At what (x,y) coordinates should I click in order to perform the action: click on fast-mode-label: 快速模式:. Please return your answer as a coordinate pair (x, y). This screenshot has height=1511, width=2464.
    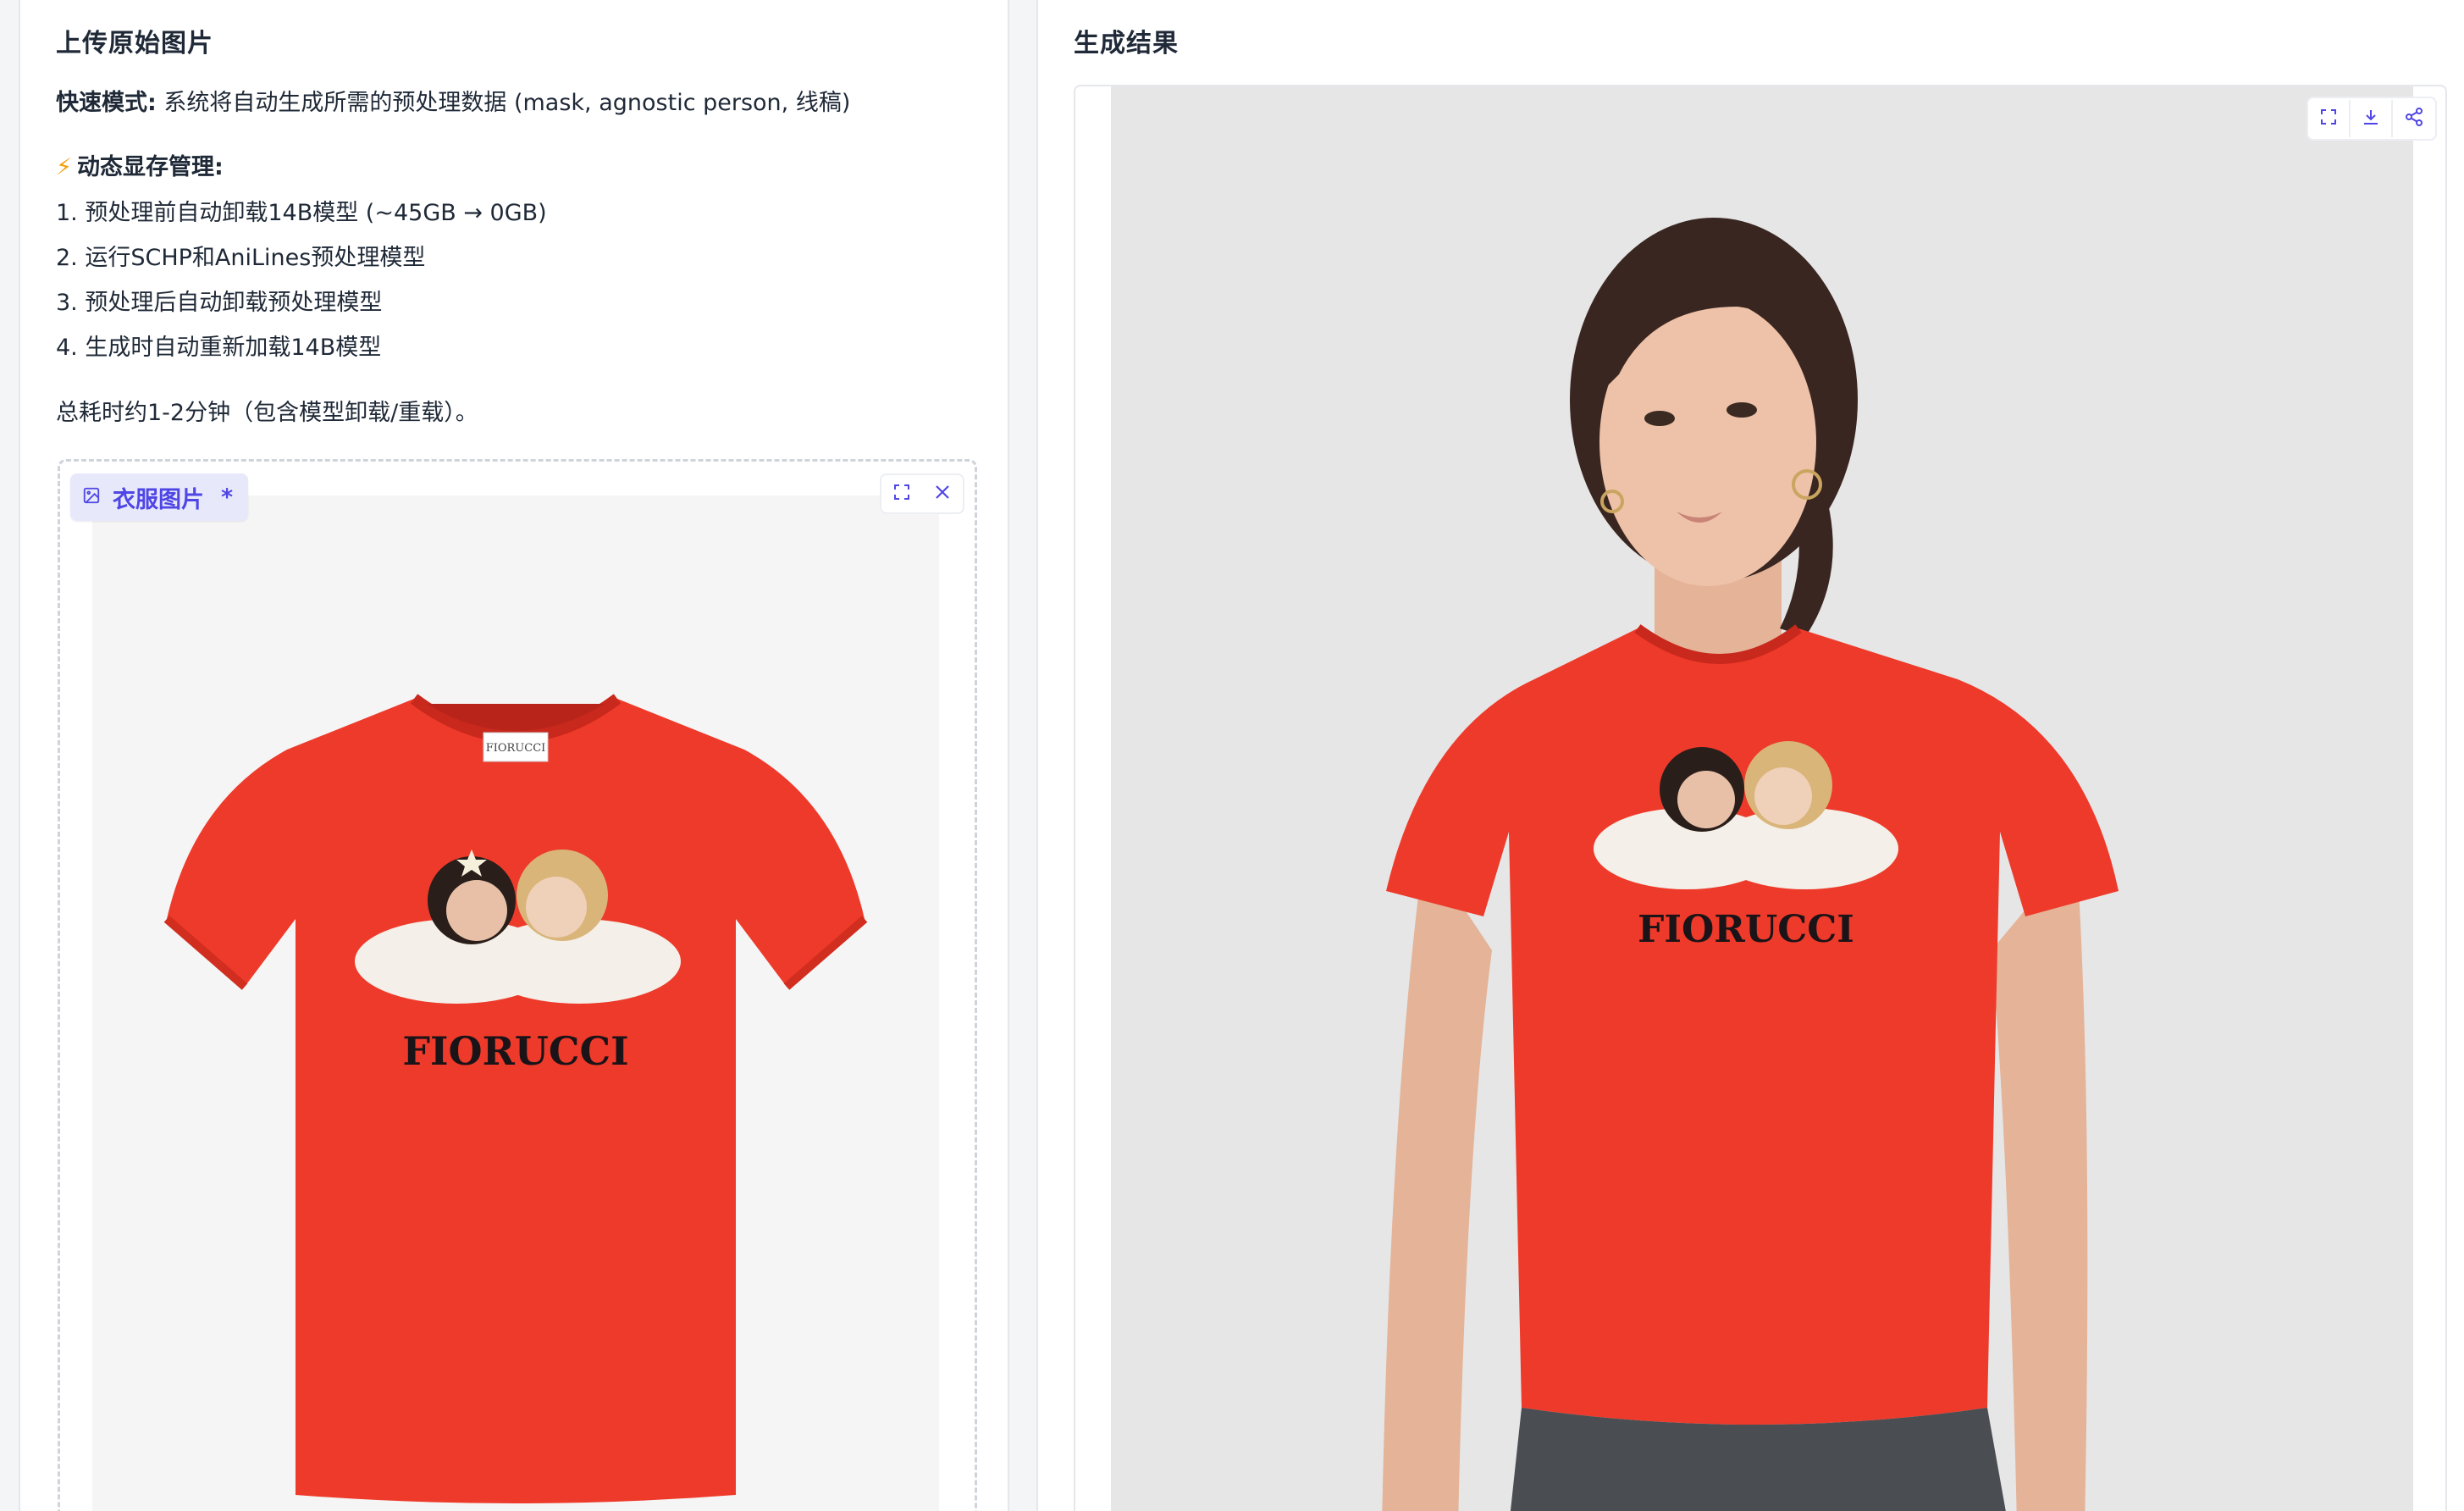
    Looking at the image, I should click on (106, 103).